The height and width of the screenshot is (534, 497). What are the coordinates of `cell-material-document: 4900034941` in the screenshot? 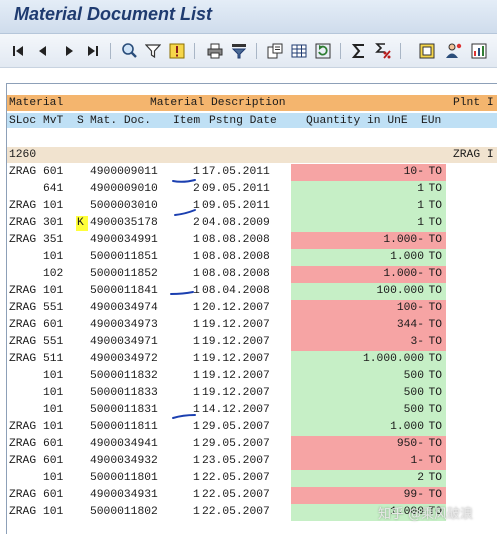 It's located at (124, 444).